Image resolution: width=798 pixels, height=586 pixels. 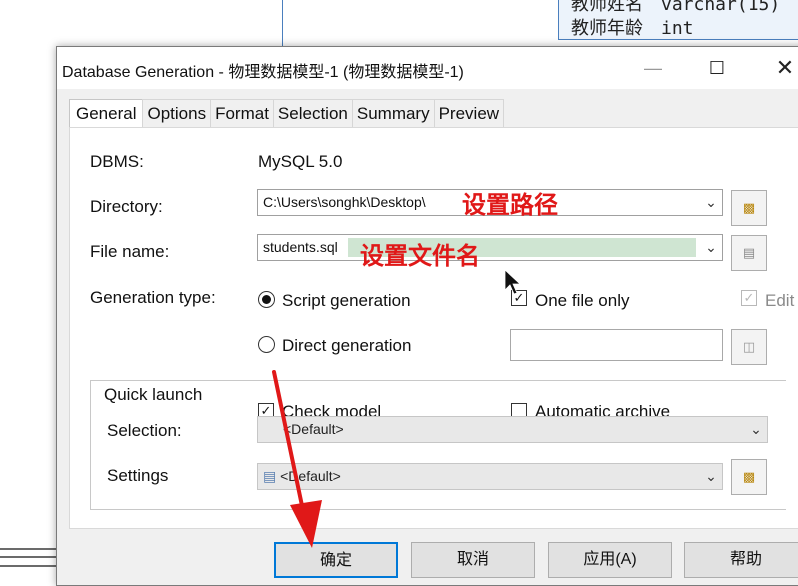 I want to click on tab-general: General, so click(x=106, y=114).